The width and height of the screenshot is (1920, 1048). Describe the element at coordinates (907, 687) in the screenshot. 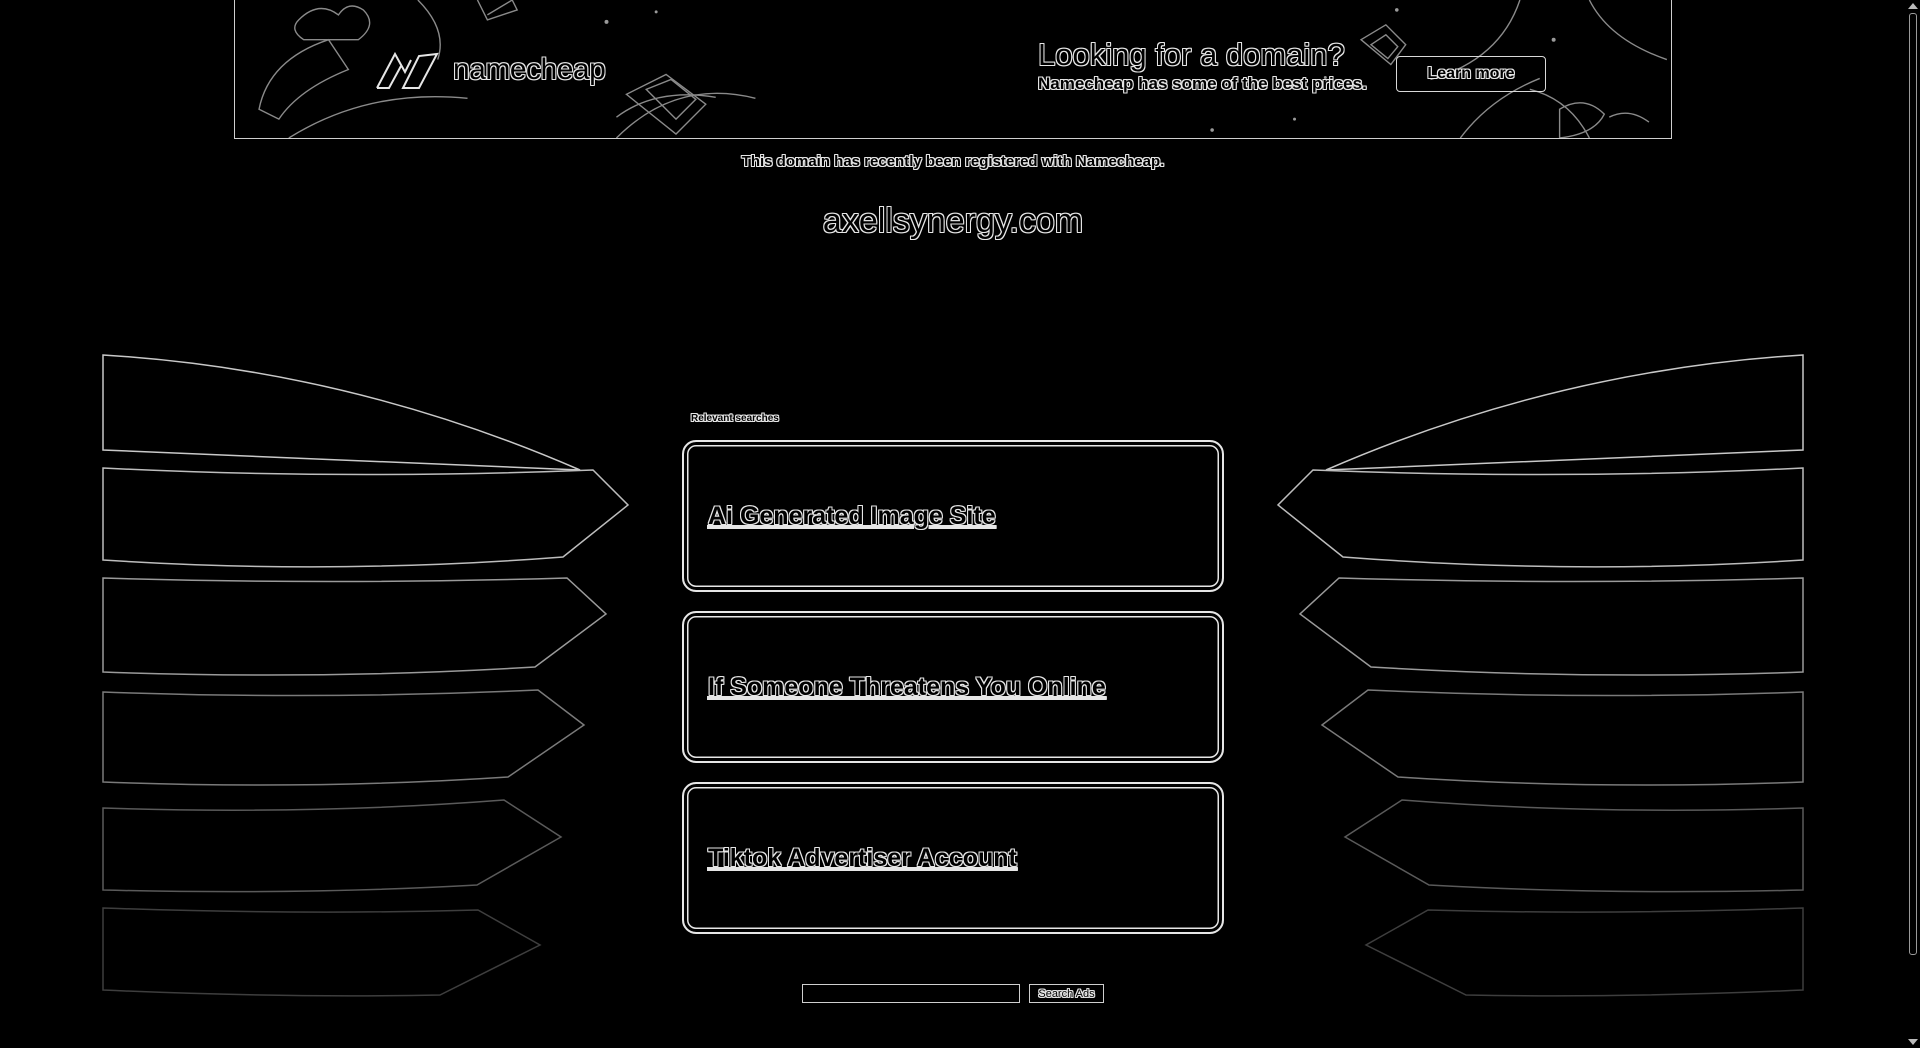

I see `related-link-label: If Someone Threatens You Online` at that location.